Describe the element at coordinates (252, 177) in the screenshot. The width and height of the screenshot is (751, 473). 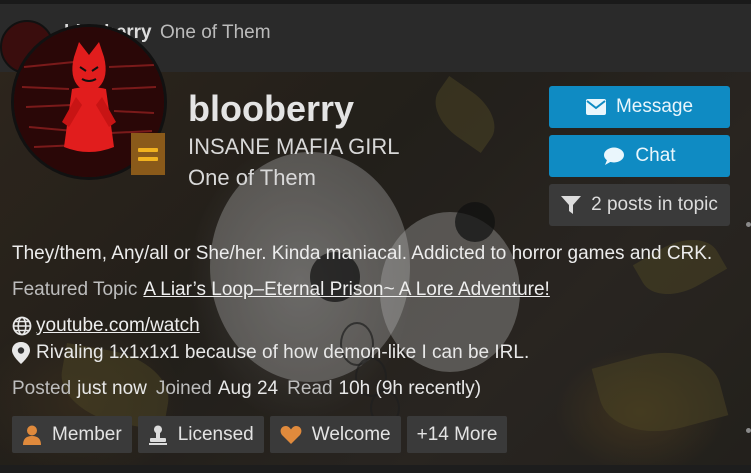
I see `profile-user-title: One of Them` at that location.